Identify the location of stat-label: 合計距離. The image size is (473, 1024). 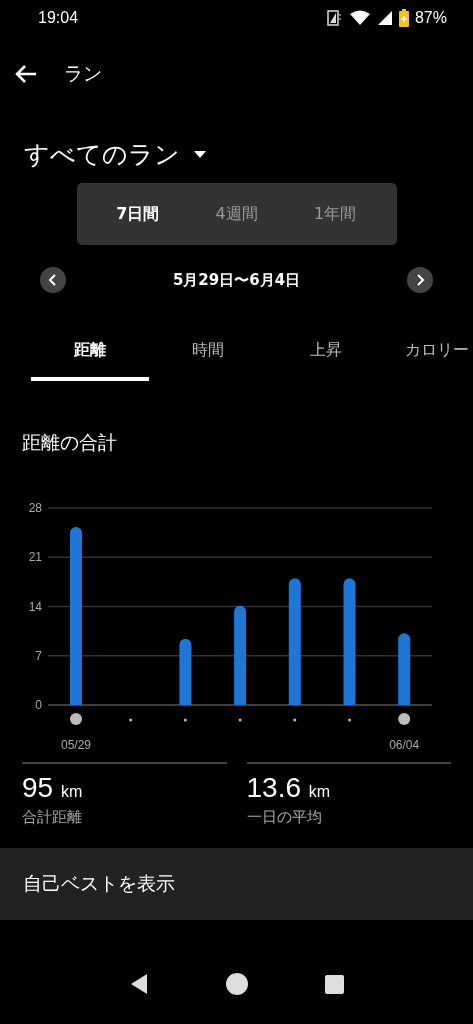
(52, 817).